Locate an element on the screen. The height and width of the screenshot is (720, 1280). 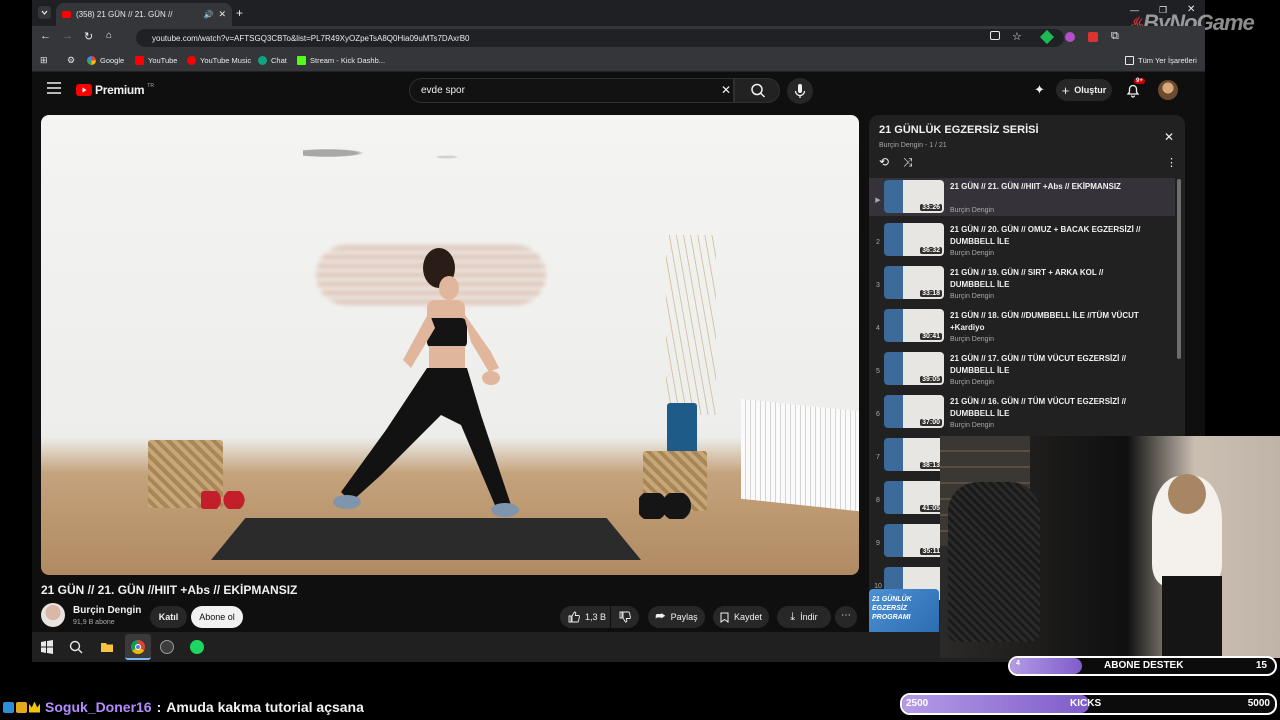
playlist-title: 21 GÜNLÜK EGZERSİZ SERİSİ is located at coordinates (959, 130).